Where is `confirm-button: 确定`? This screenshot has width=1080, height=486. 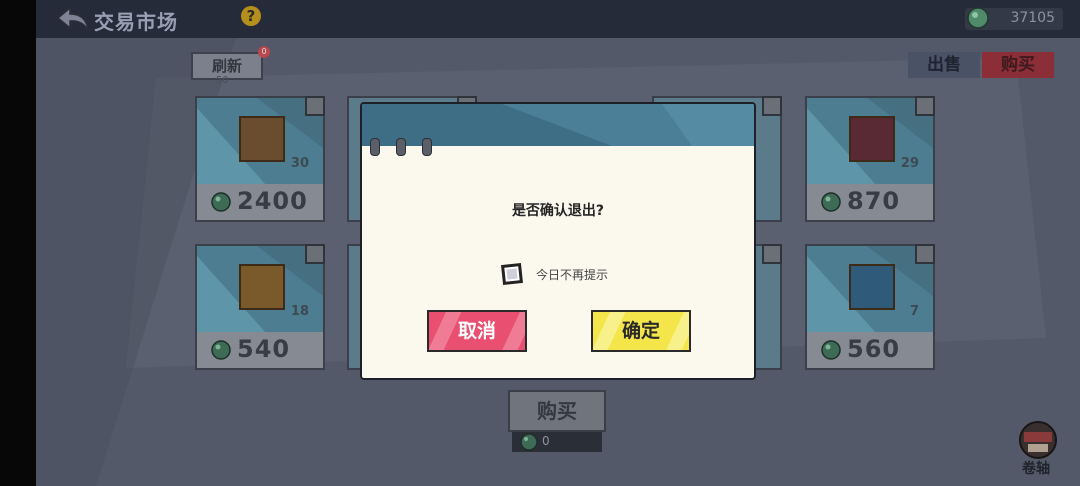 confirm-button: 确定 is located at coordinates (641, 331).